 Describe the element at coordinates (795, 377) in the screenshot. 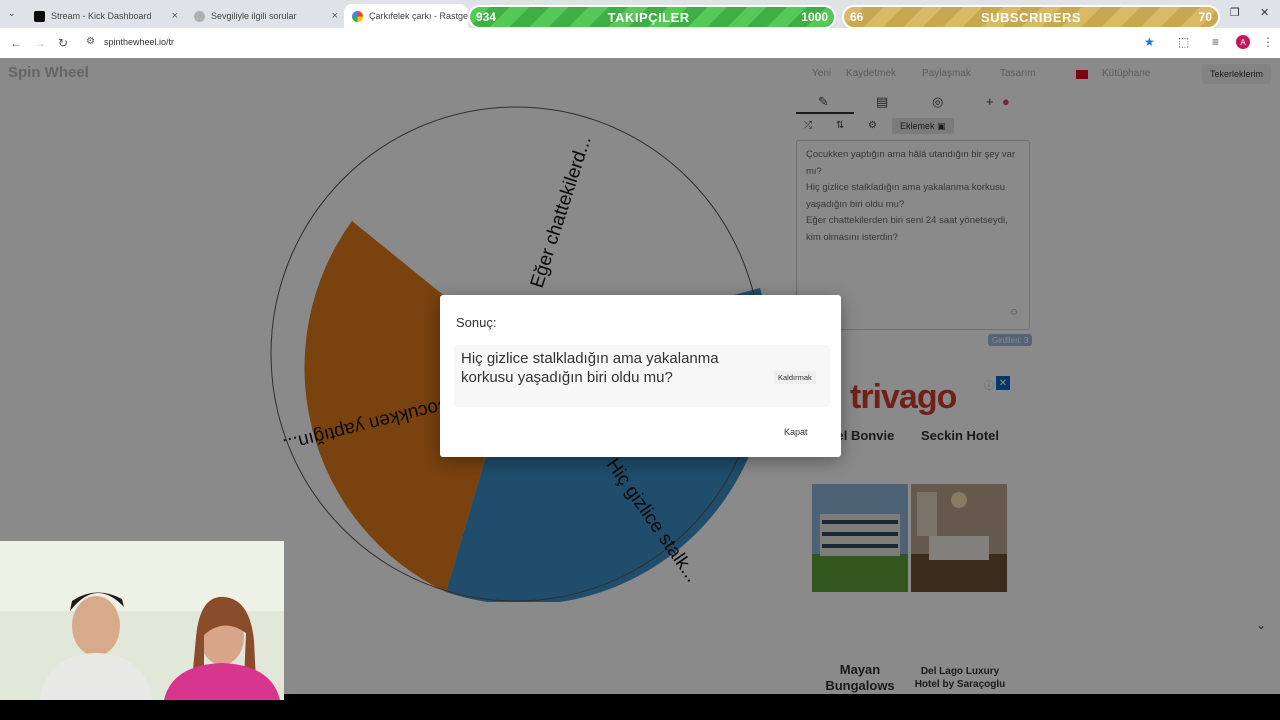

I see `remove-button: Kaldırmak` at that location.